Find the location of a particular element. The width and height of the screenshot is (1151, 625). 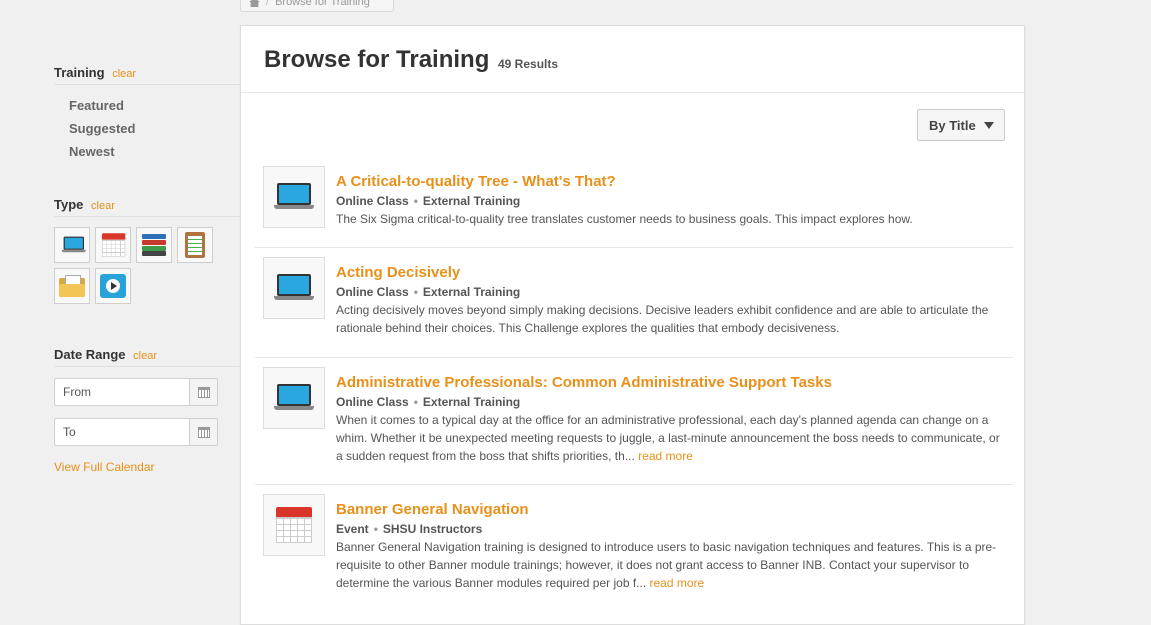

result-title-link: Acting Decisively is located at coordinates (398, 272).